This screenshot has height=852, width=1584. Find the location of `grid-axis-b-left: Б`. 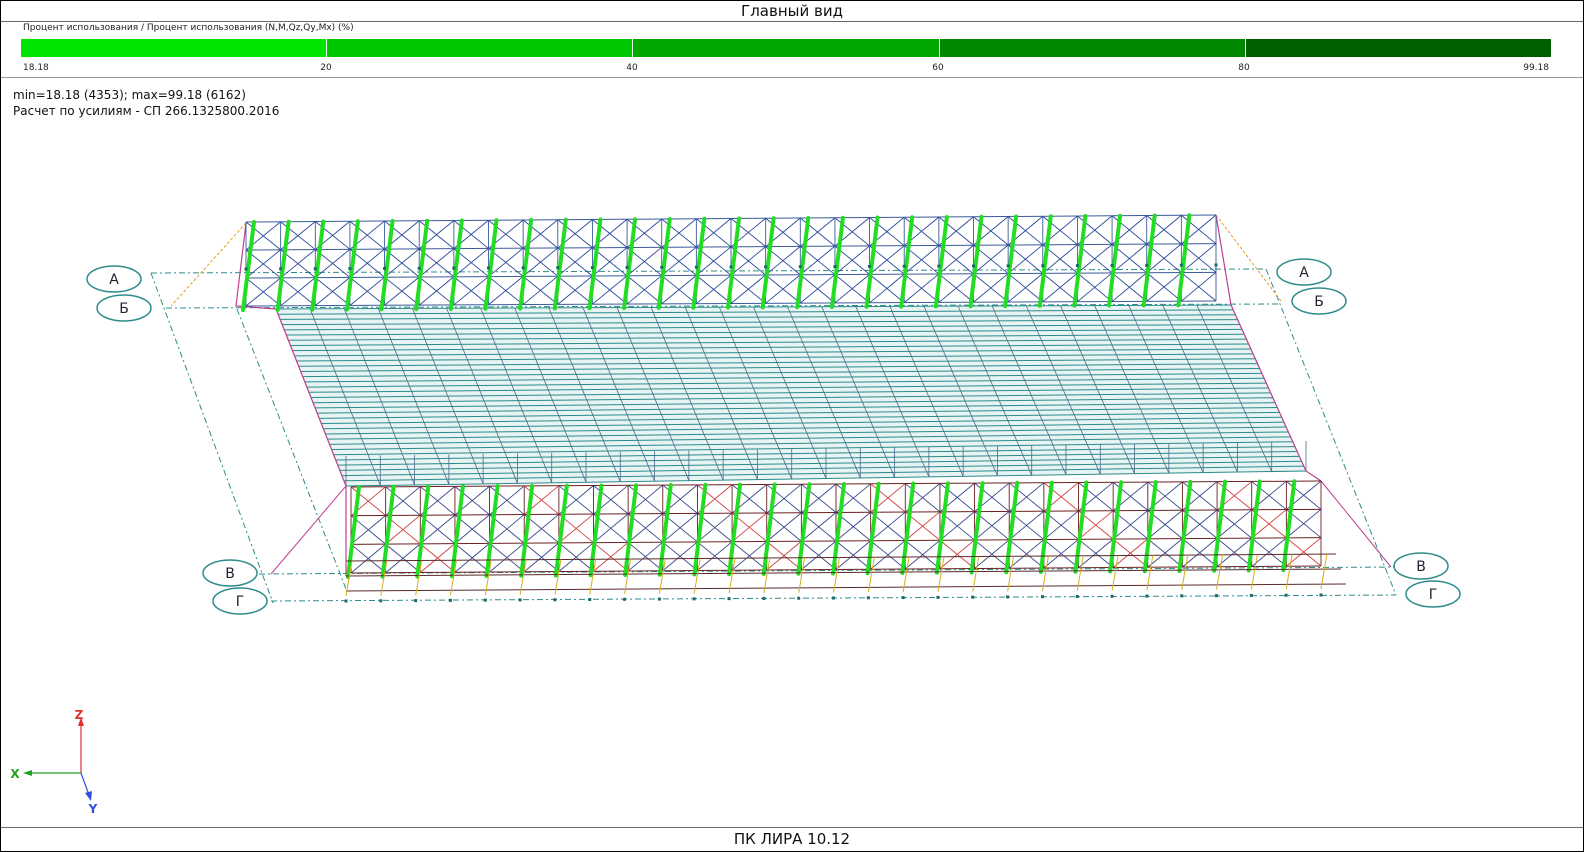

grid-axis-b-left: Б is located at coordinates (124, 308).